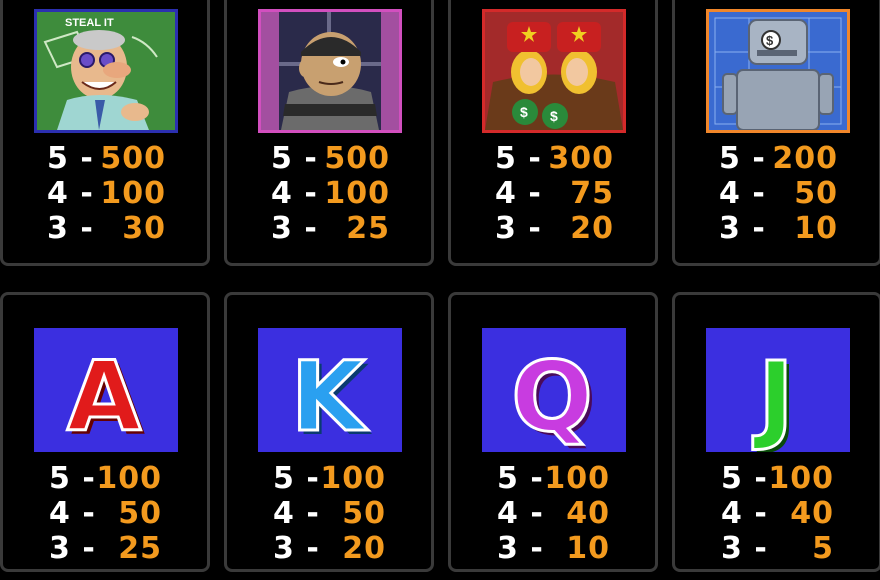  Describe the element at coordinates (823, 548) in the screenshot. I see `pay-amount: 5` at that location.